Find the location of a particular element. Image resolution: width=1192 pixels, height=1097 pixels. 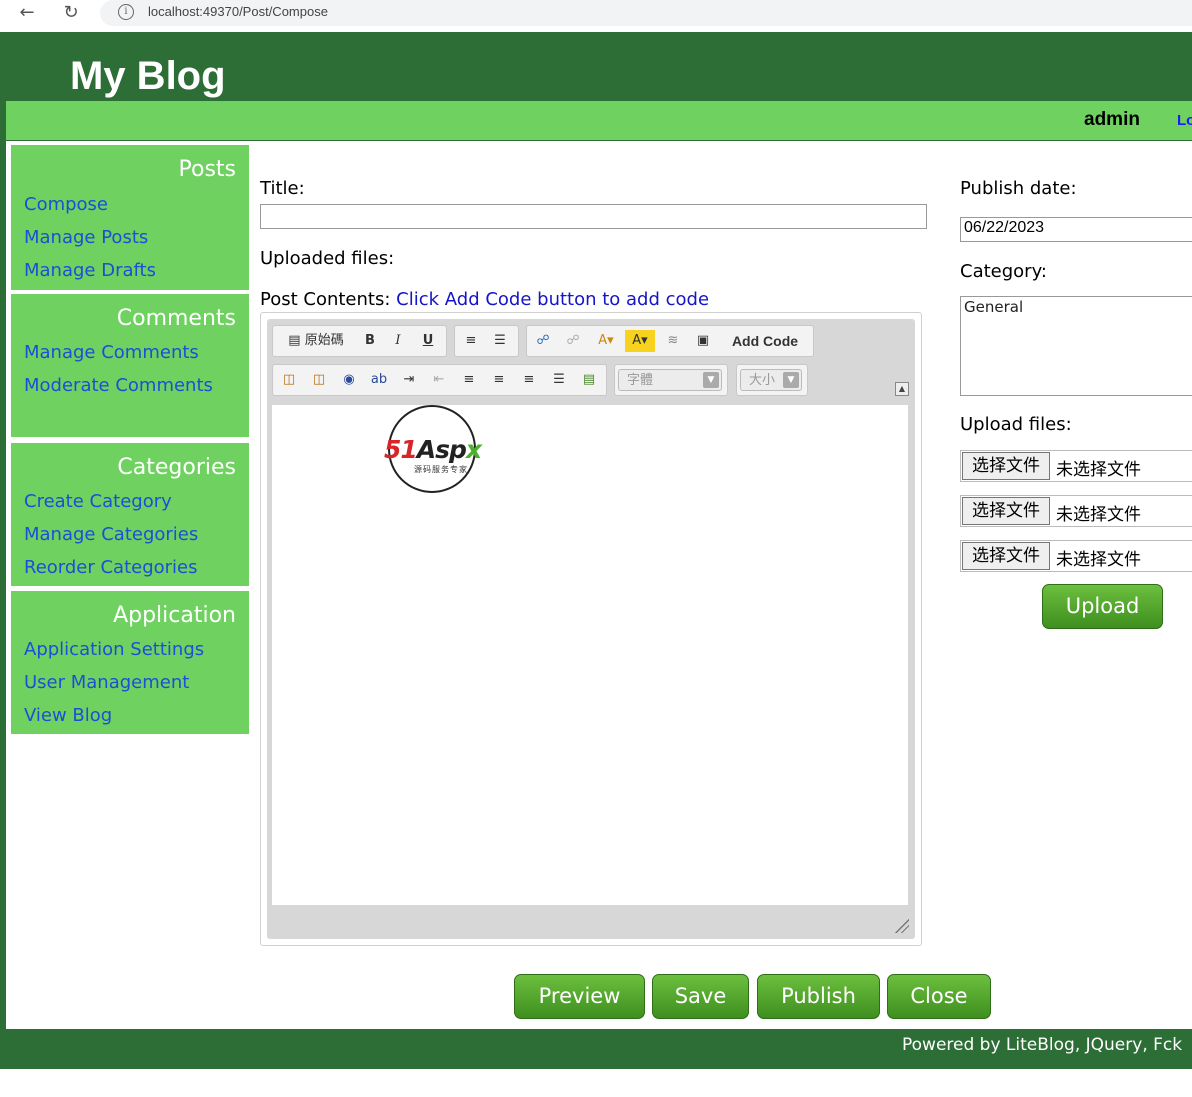

url-text: localhost:49370/Post/Compose is located at coordinates (238, 11).